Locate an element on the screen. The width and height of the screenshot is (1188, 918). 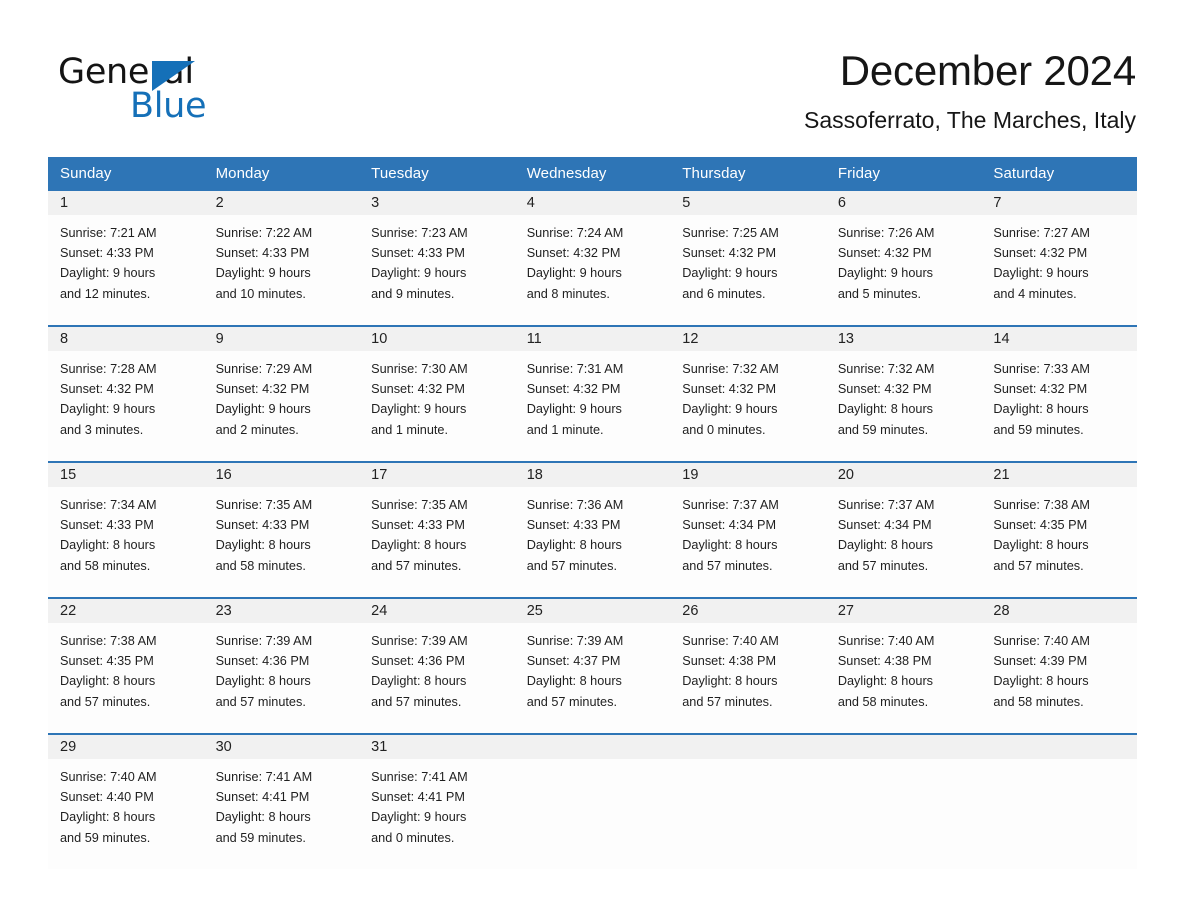
day-number: 7 is located at coordinates (1059, 203).